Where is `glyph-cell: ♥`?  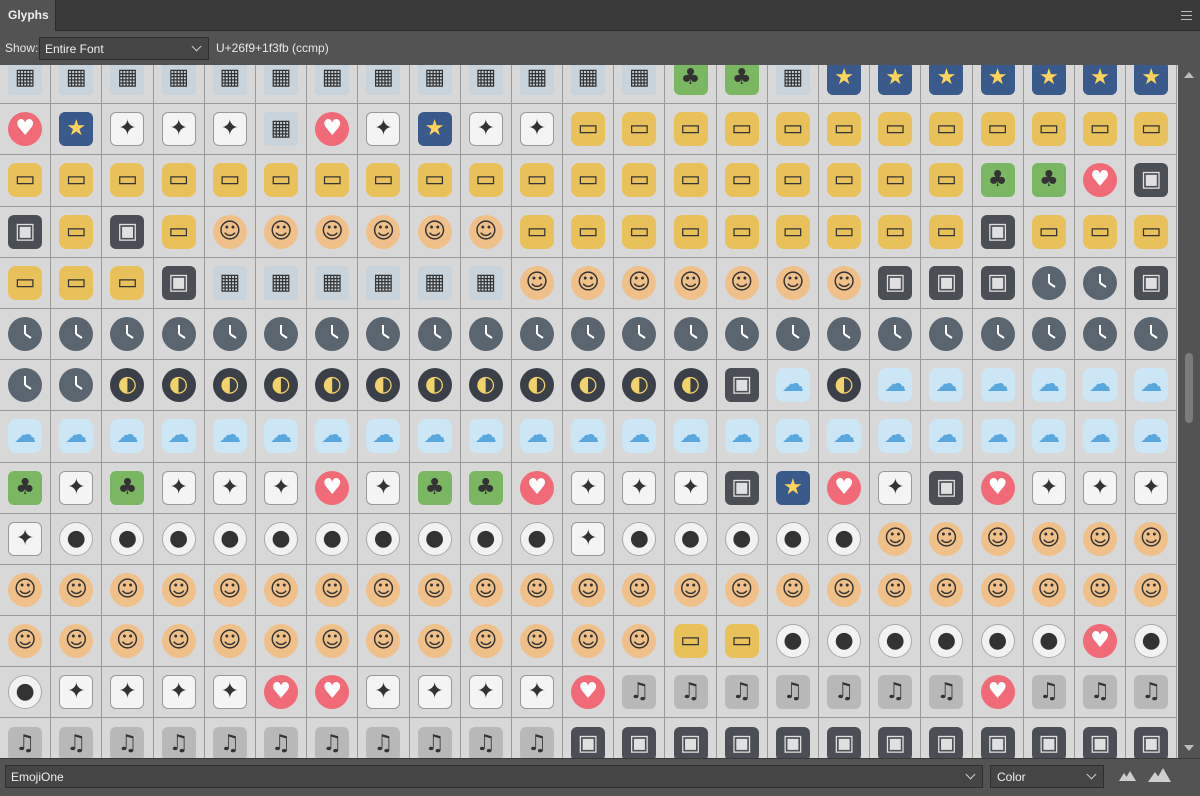
glyph-cell: ♥ is located at coordinates (333, 488).